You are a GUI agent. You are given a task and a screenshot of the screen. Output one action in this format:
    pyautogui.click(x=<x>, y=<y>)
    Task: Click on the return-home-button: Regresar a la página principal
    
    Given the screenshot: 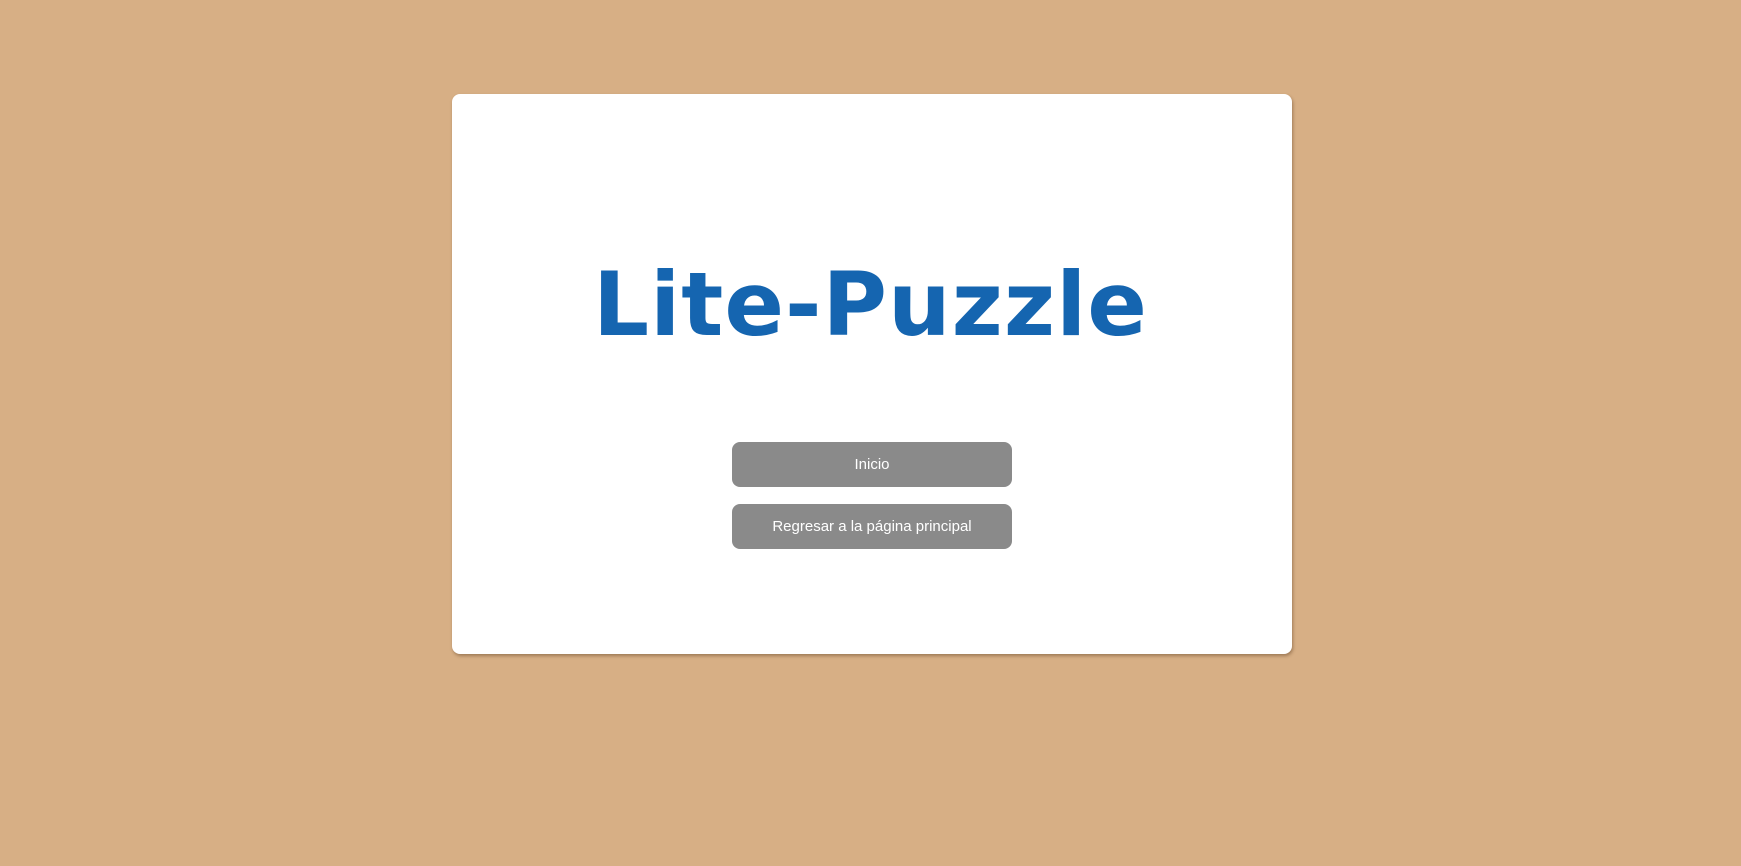 What is the action you would take?
    pyautogui.click(x=872, y=526)
    